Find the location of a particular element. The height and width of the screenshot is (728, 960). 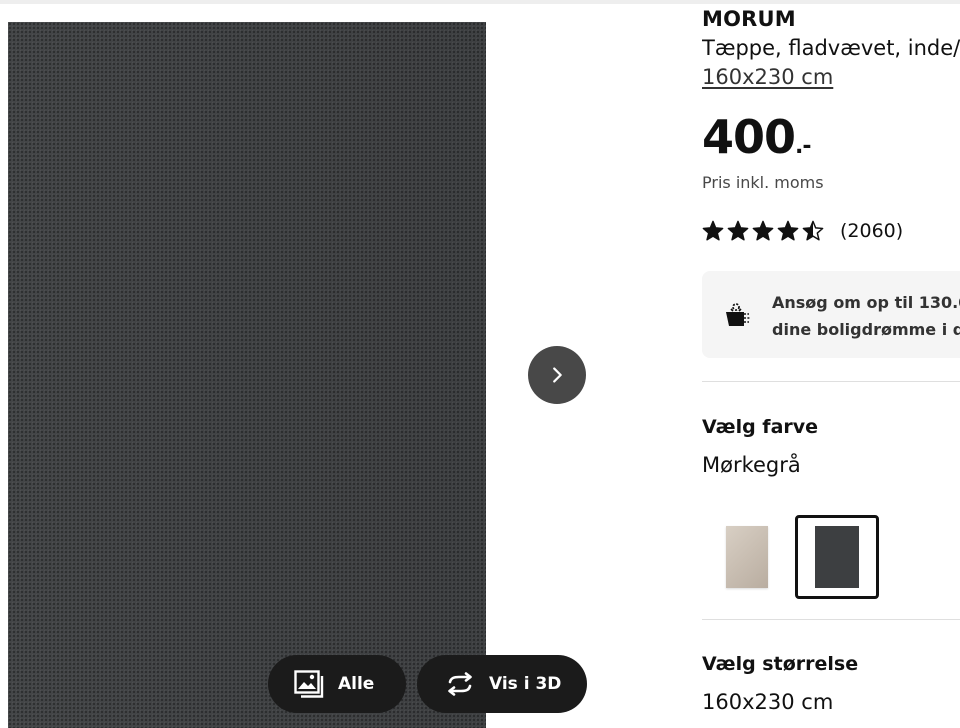

price-note: Pris inkl. moms is located at coordinates (763, 182).